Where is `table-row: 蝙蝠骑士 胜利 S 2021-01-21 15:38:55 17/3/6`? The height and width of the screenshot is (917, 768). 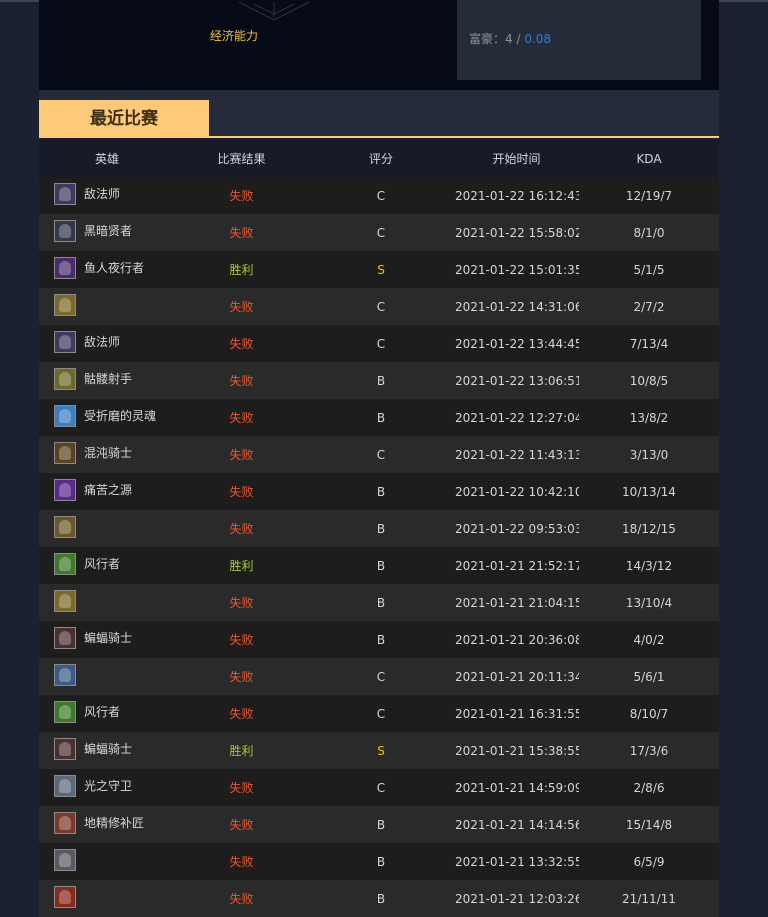
table-row: 蝙蝠骑士 胜利 S 2021-01-21 15:38:55 17/3/6 is located at coordinates (379, 750).